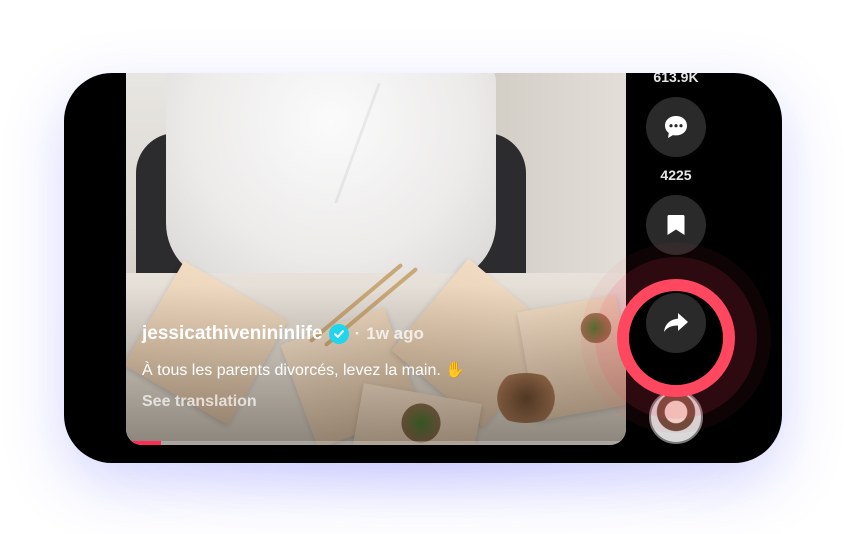 The width and height of the screenshot is (844, 534). I want to click on comment-count: 4225, so click(676, 175).